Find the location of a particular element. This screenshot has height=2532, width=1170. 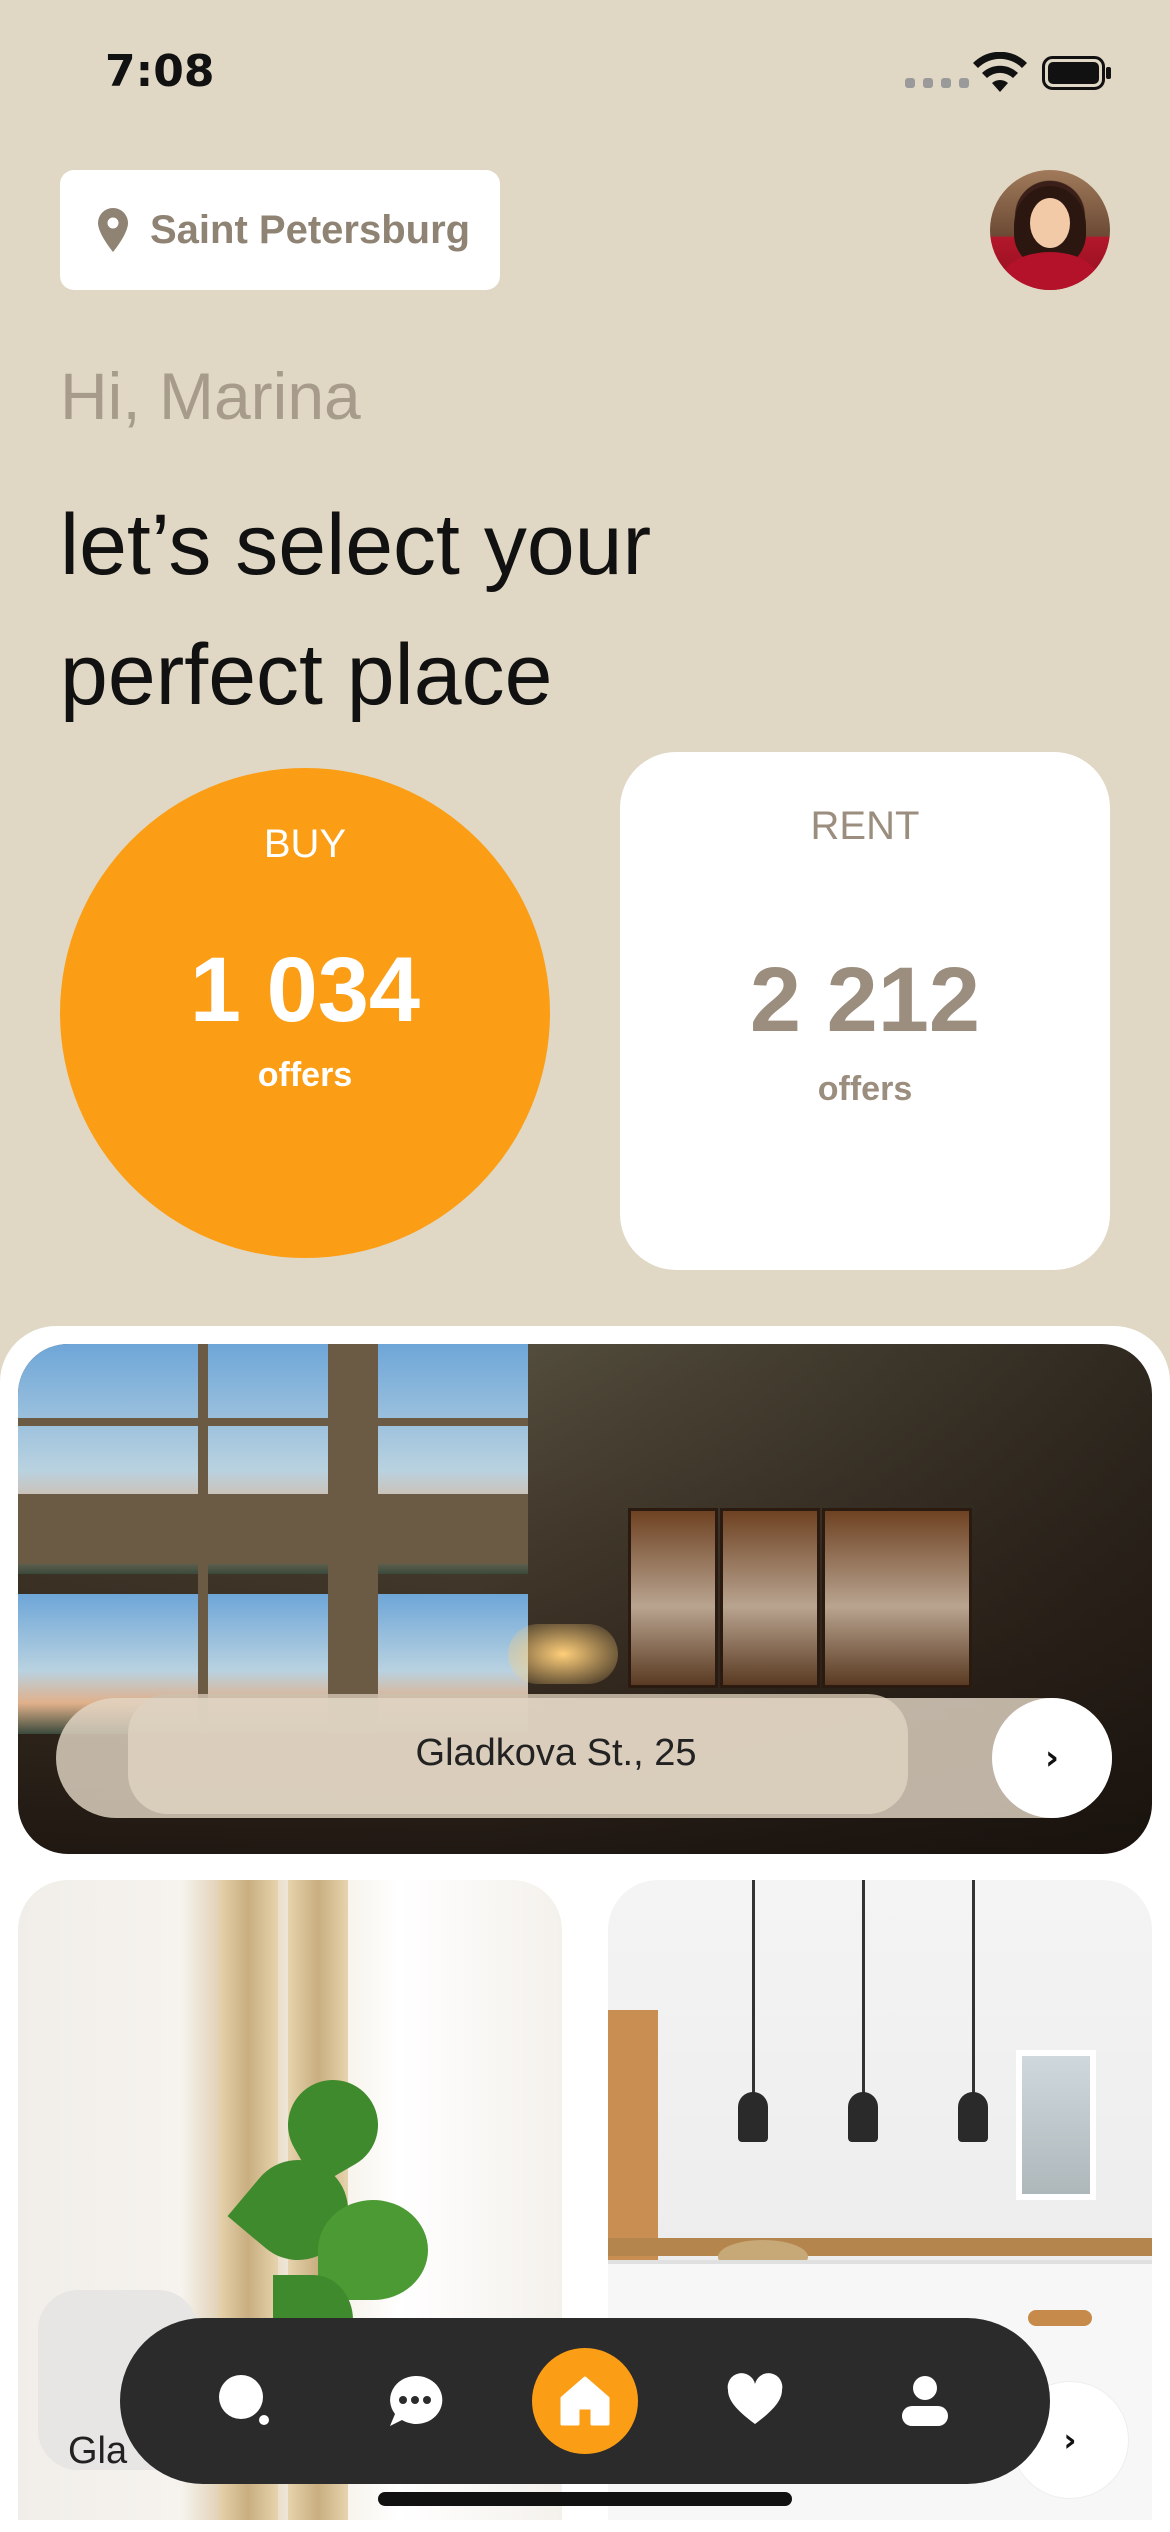

buy-label: BUY is located at coordinates (305, 844).